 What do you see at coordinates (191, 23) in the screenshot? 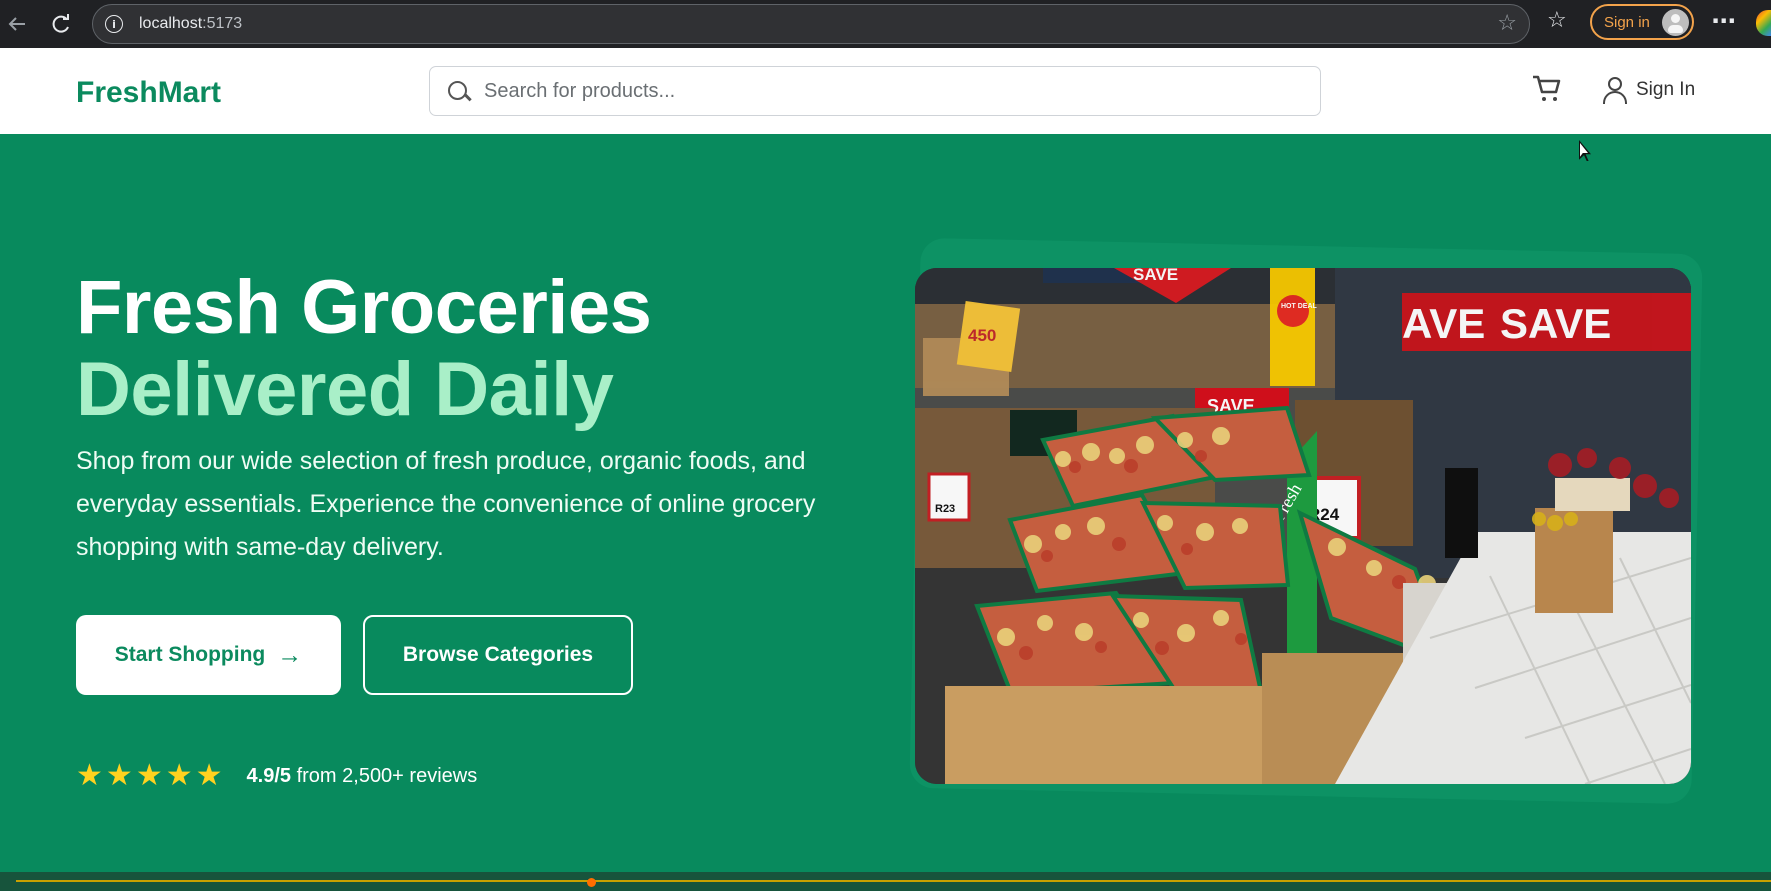
I see `url-text: localhost:5173` at bounding box center [191, 23].